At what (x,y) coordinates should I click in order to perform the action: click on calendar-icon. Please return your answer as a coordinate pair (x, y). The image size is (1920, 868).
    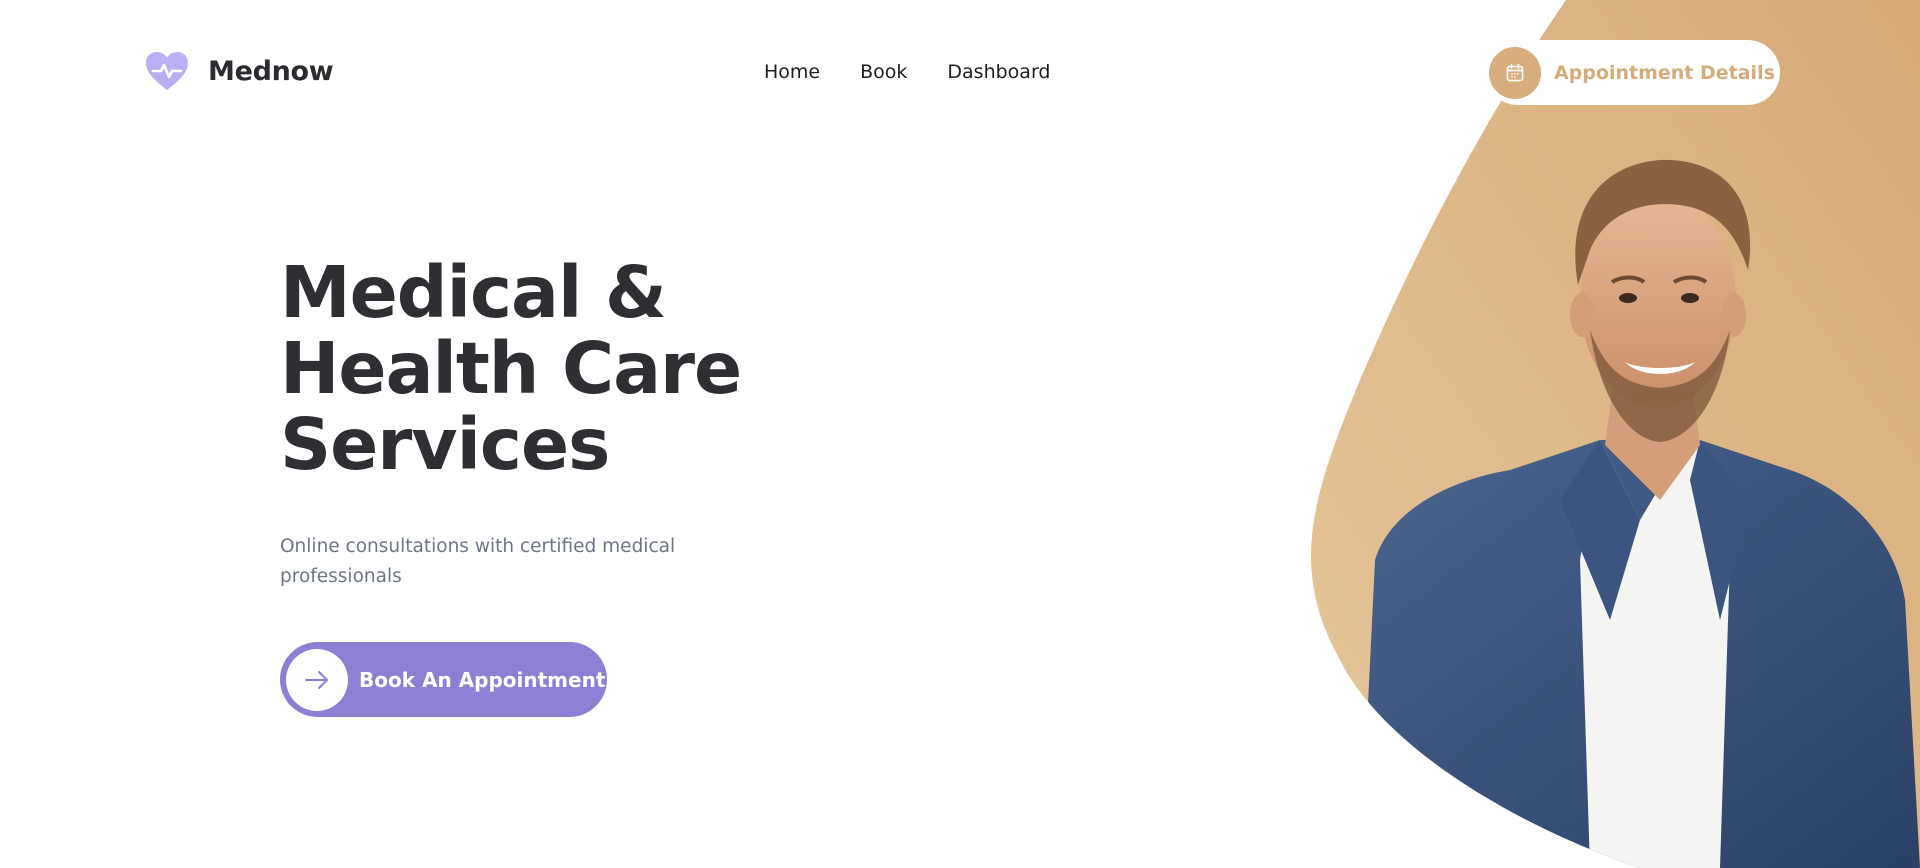
    Looking at the image, I should click on (1515, 72).